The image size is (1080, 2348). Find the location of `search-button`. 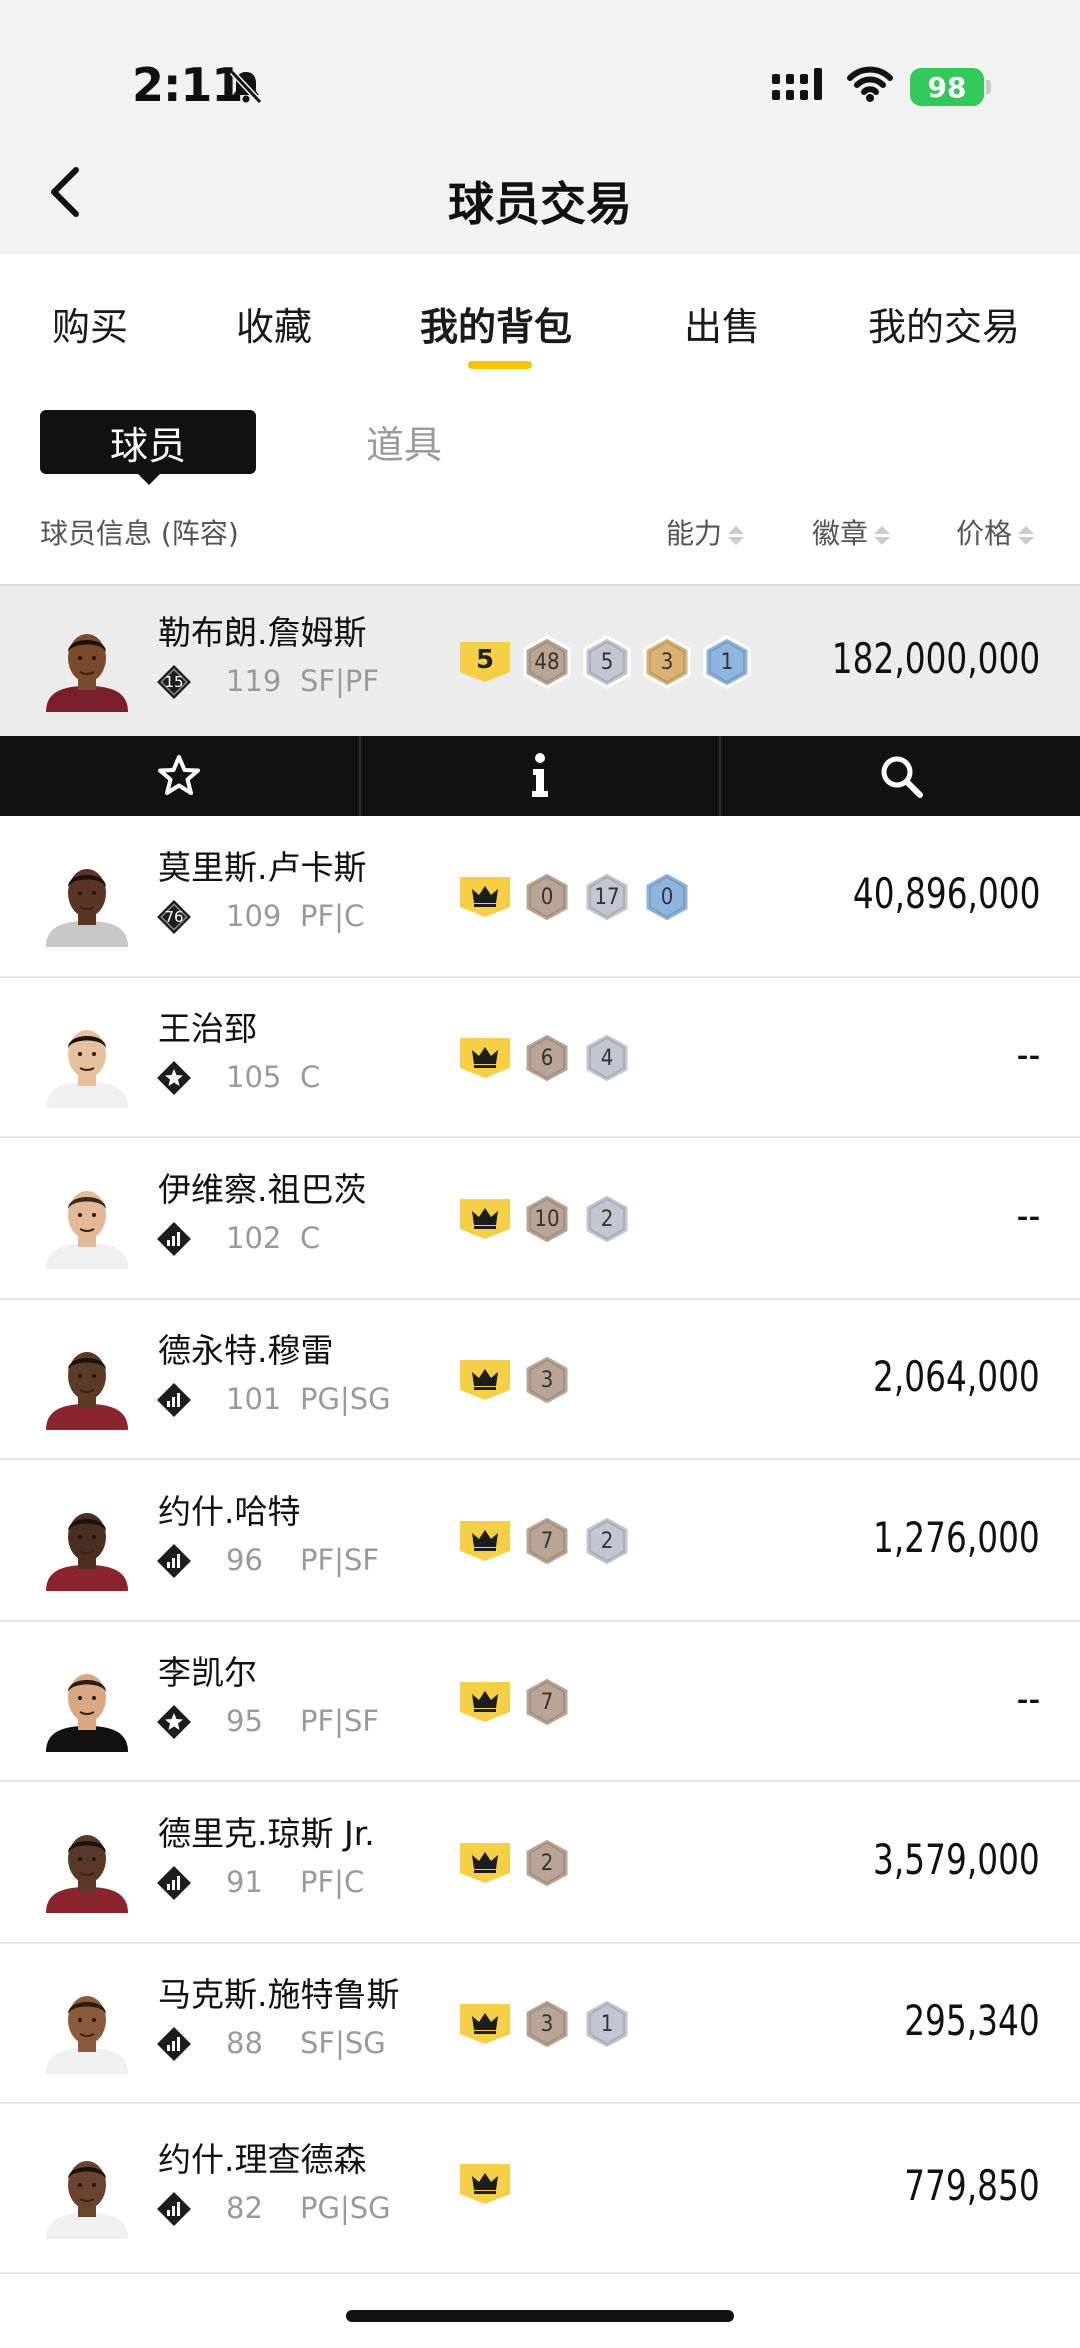

search-button is located at coordinates (900, 776).